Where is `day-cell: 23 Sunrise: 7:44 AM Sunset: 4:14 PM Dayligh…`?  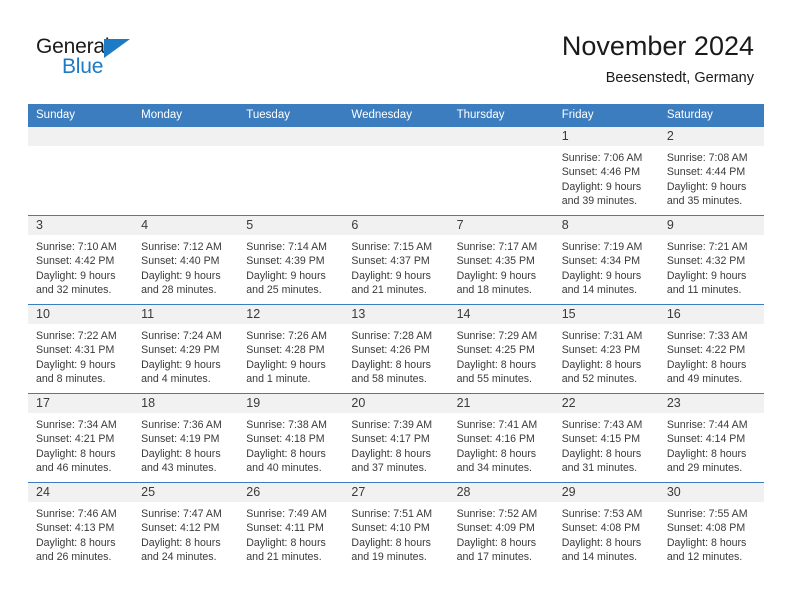 day-cell: 23 Sunrise: 7:44 AM Sunset: 4:14 PM Dayligh… is located at coordinates (711, 438).